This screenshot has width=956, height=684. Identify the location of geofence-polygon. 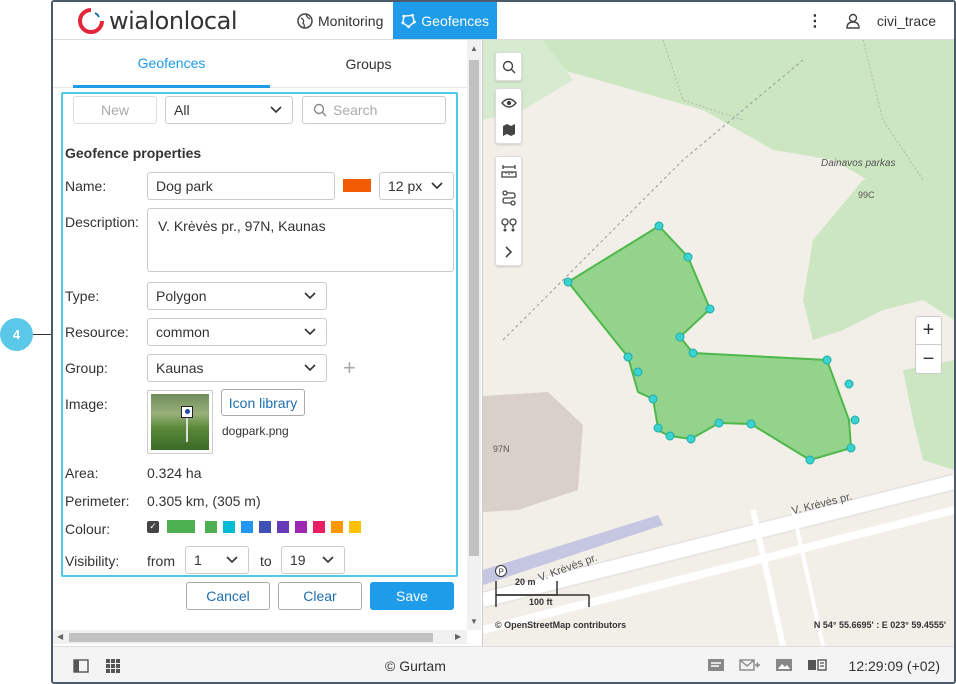
(709, 343).